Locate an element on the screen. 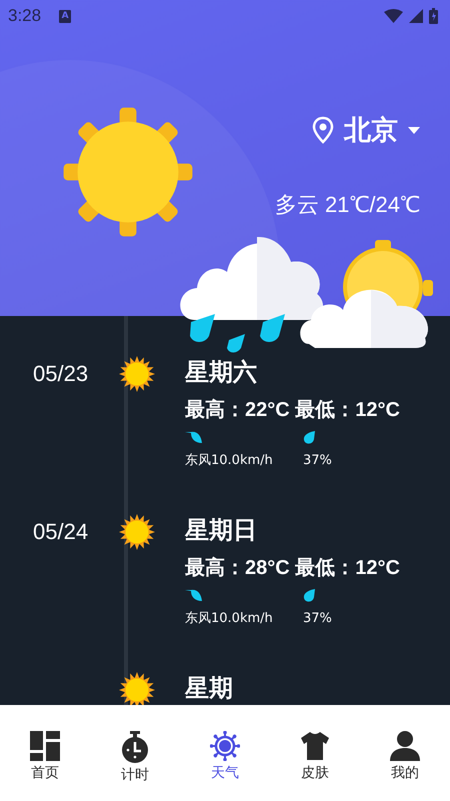  location-pin-icon is located at coordinates (323, 130).